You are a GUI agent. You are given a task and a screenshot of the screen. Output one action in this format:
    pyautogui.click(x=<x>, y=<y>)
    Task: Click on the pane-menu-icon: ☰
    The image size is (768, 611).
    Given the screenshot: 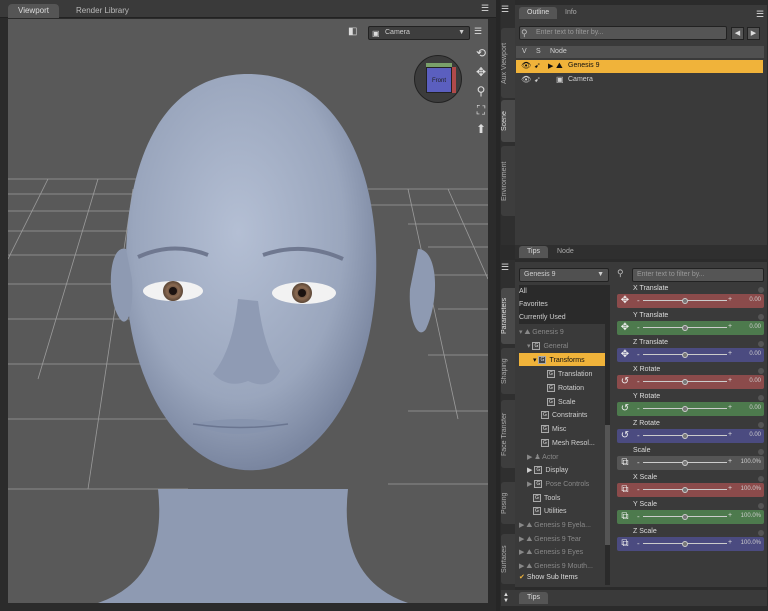 What is the action you would take?
    pyautogui.click(x=507, y=10)
    